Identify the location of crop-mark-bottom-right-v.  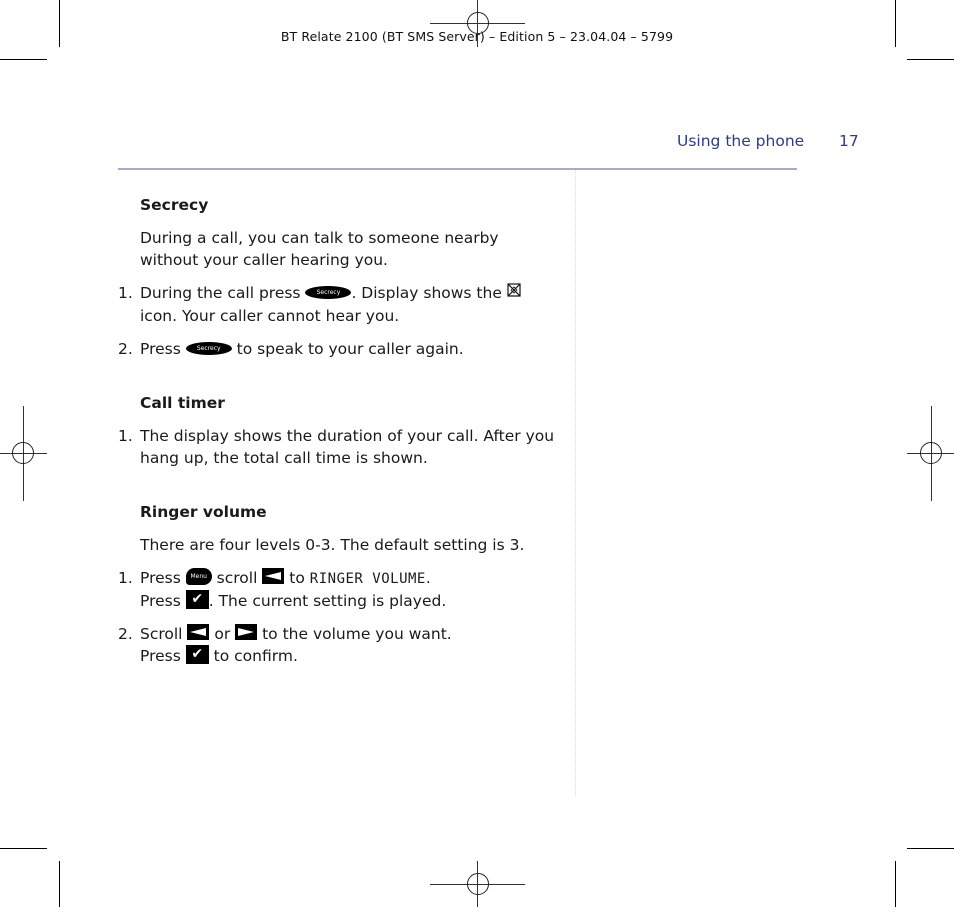
(895, 884).